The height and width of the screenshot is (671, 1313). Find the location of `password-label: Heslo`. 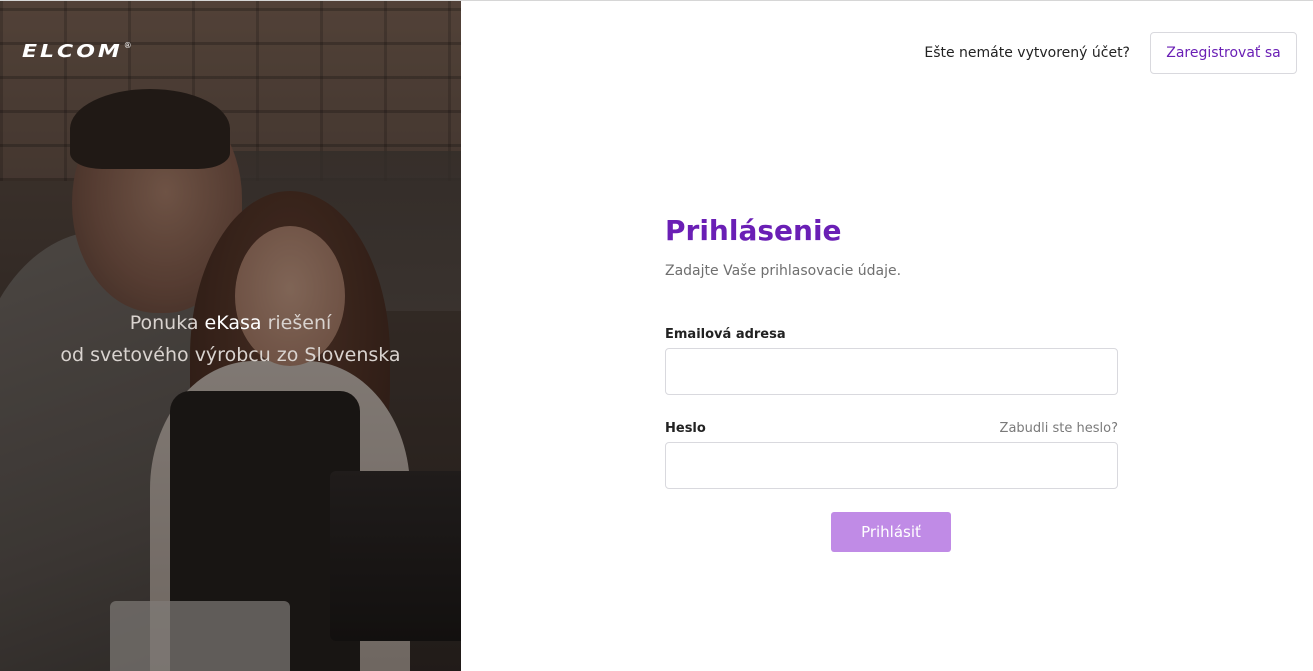

password-label: Heslo is located at coordinates (685, 428).